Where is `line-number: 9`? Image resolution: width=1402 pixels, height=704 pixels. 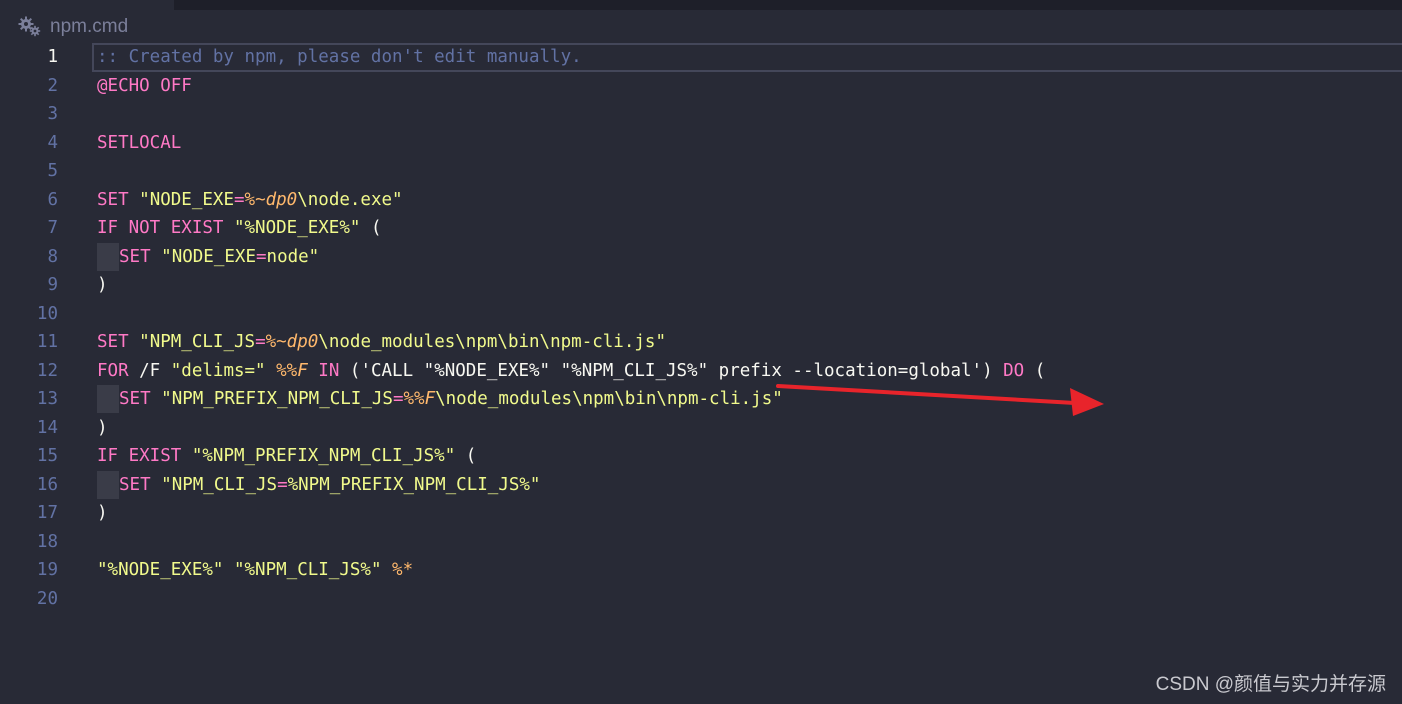
line-number: 9 is located at coordinates (52, 285).